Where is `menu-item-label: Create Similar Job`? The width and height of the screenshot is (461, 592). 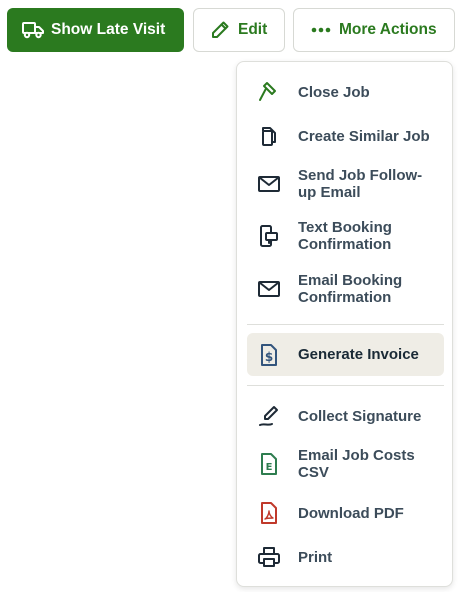
menu-item-label: Create Similar Job is located at coordinates (364, 136).